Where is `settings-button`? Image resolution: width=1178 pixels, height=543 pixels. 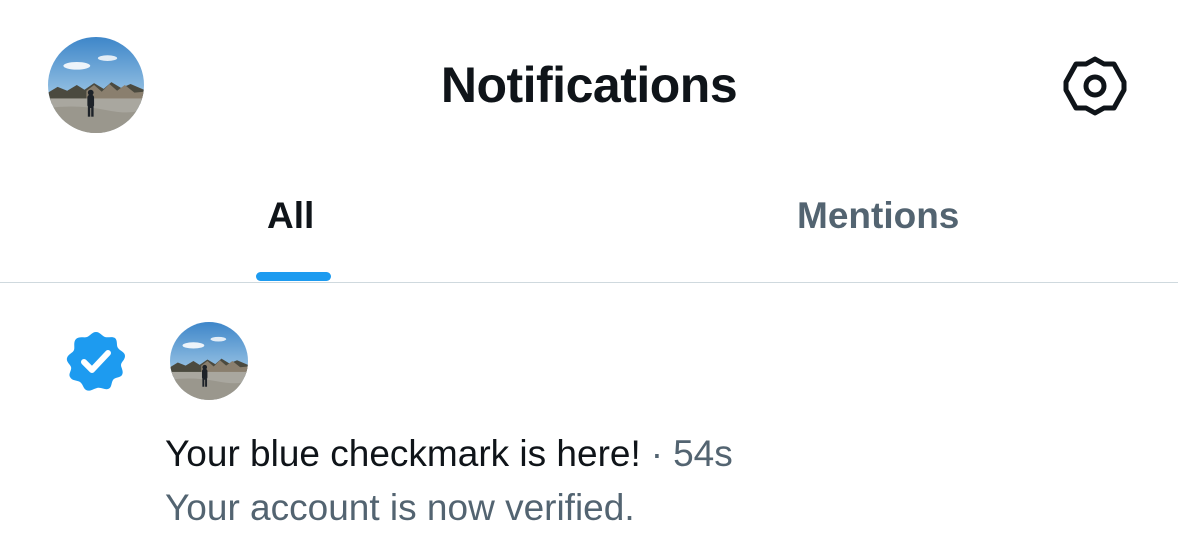 settings-button is located at coordinates (1095, 86).